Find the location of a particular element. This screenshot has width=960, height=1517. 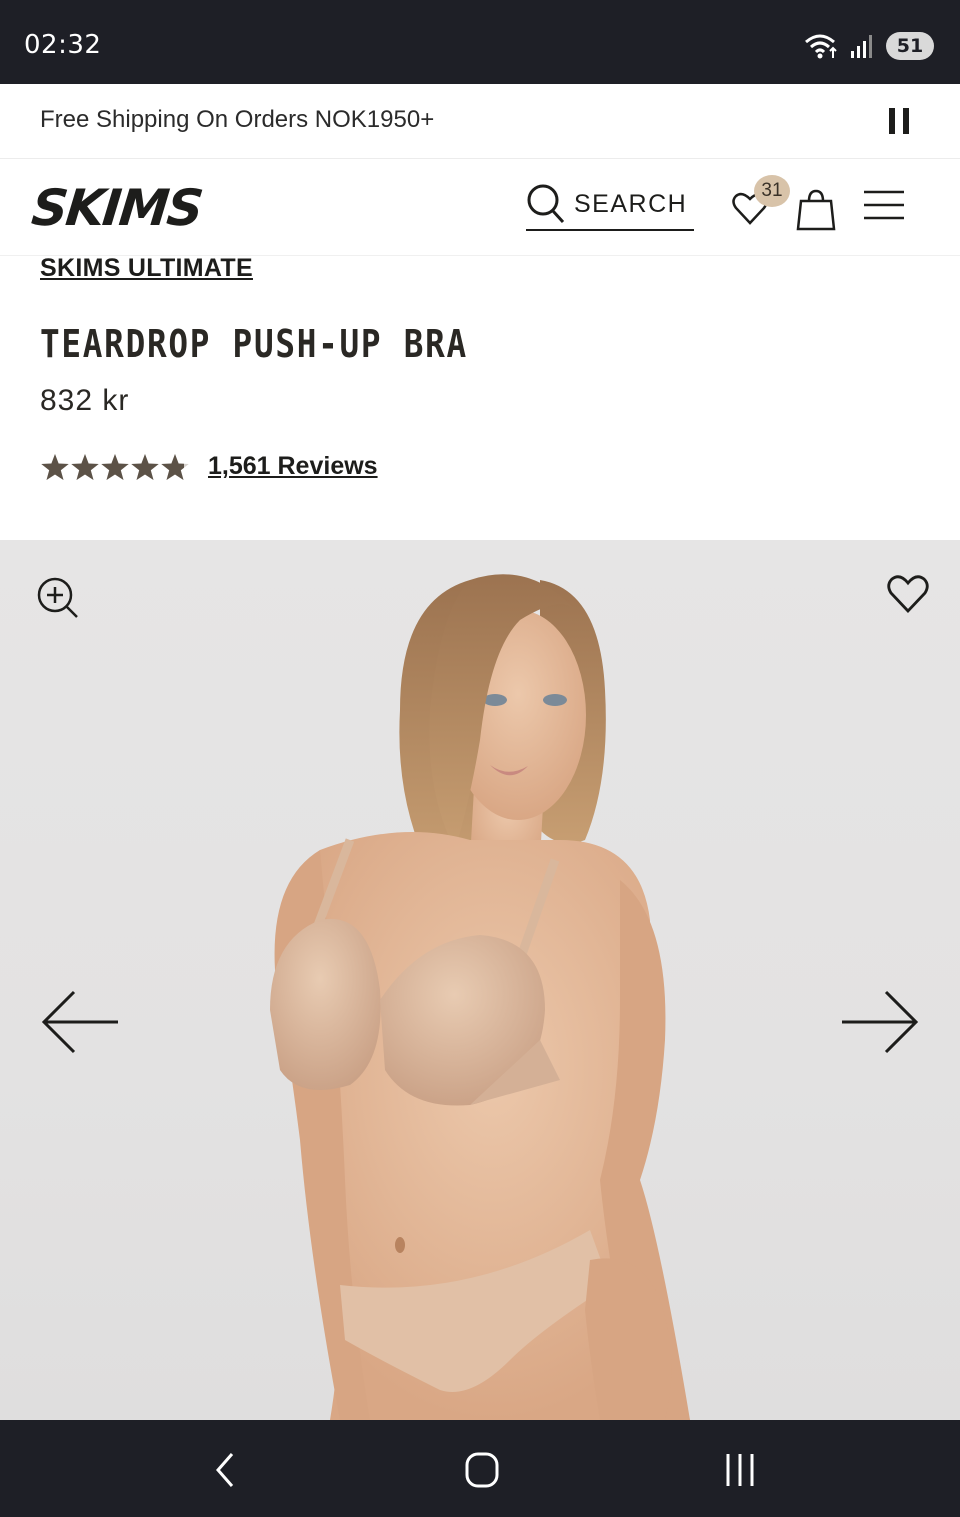

product-price: 832 kr is located at coordinates (85, 400).